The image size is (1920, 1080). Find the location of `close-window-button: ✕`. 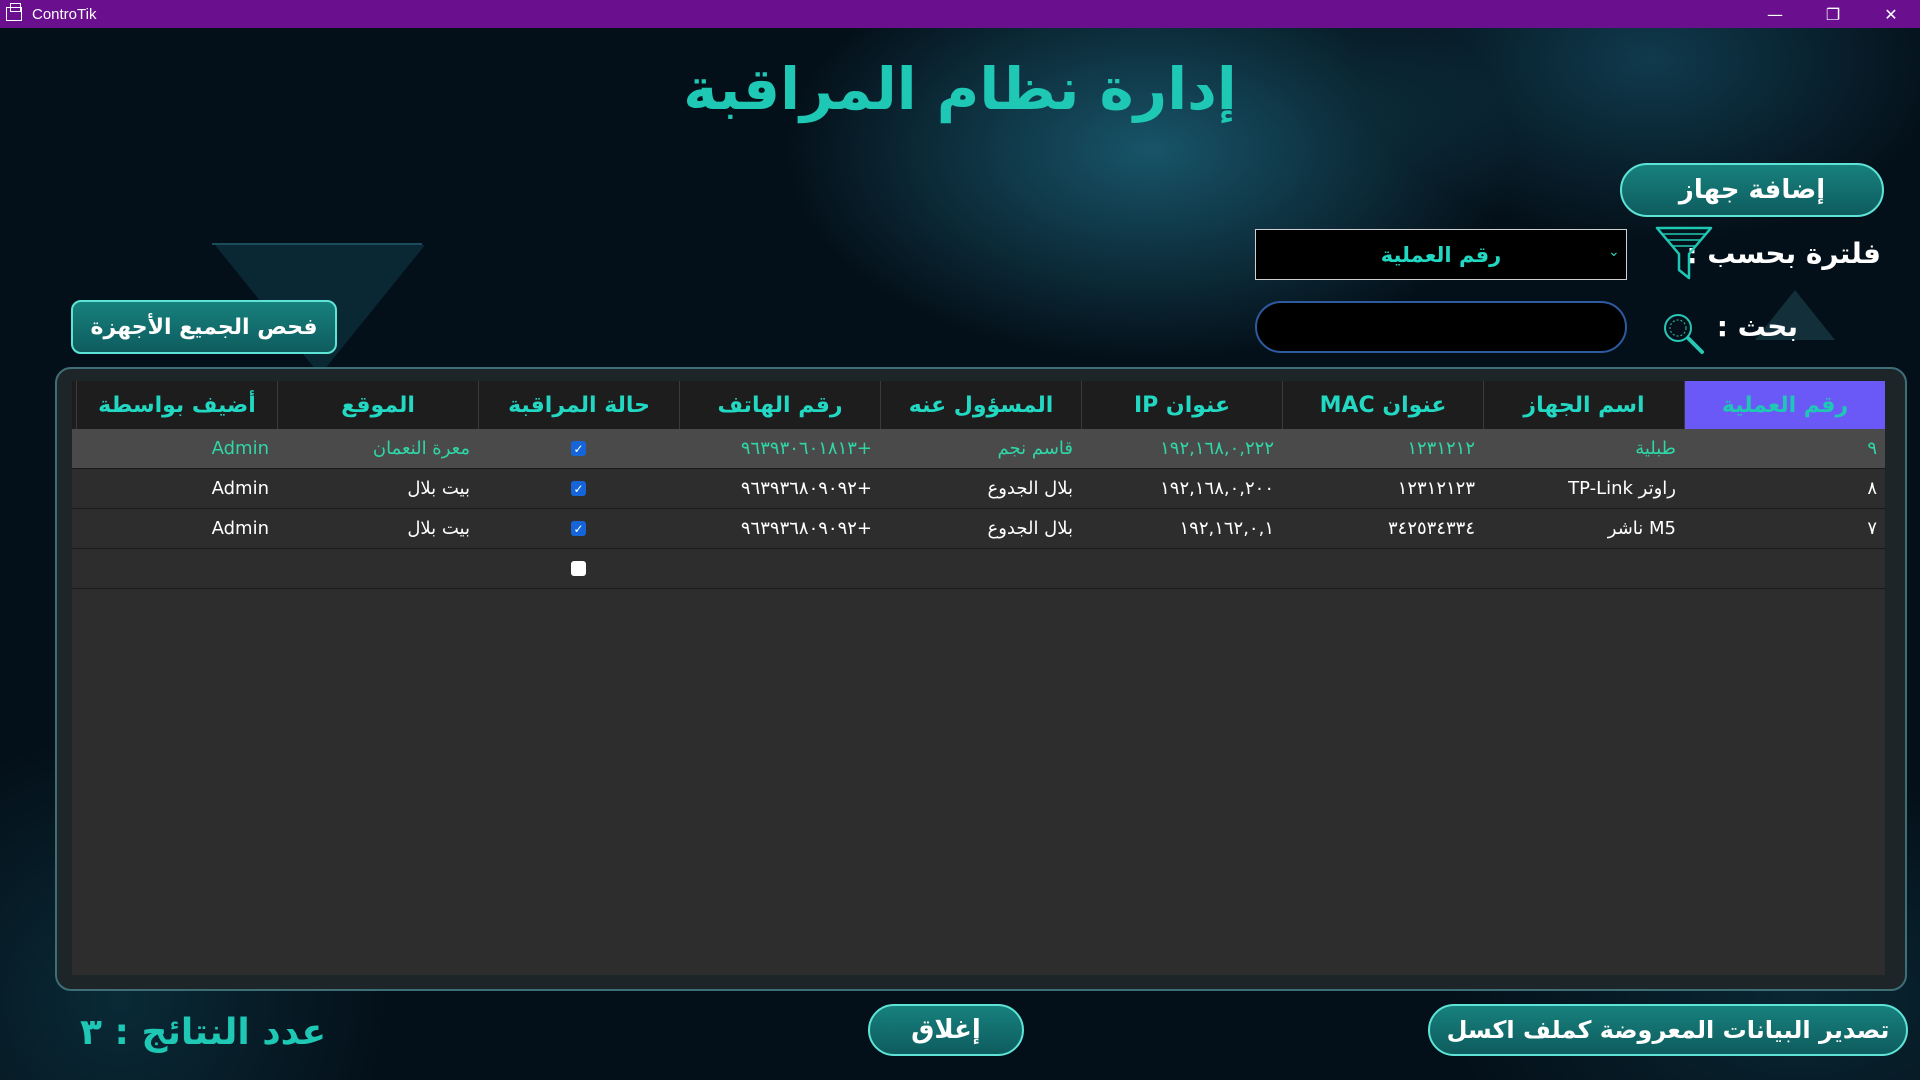

close-window-button: ✕ is located at coordinates (1891, 14).